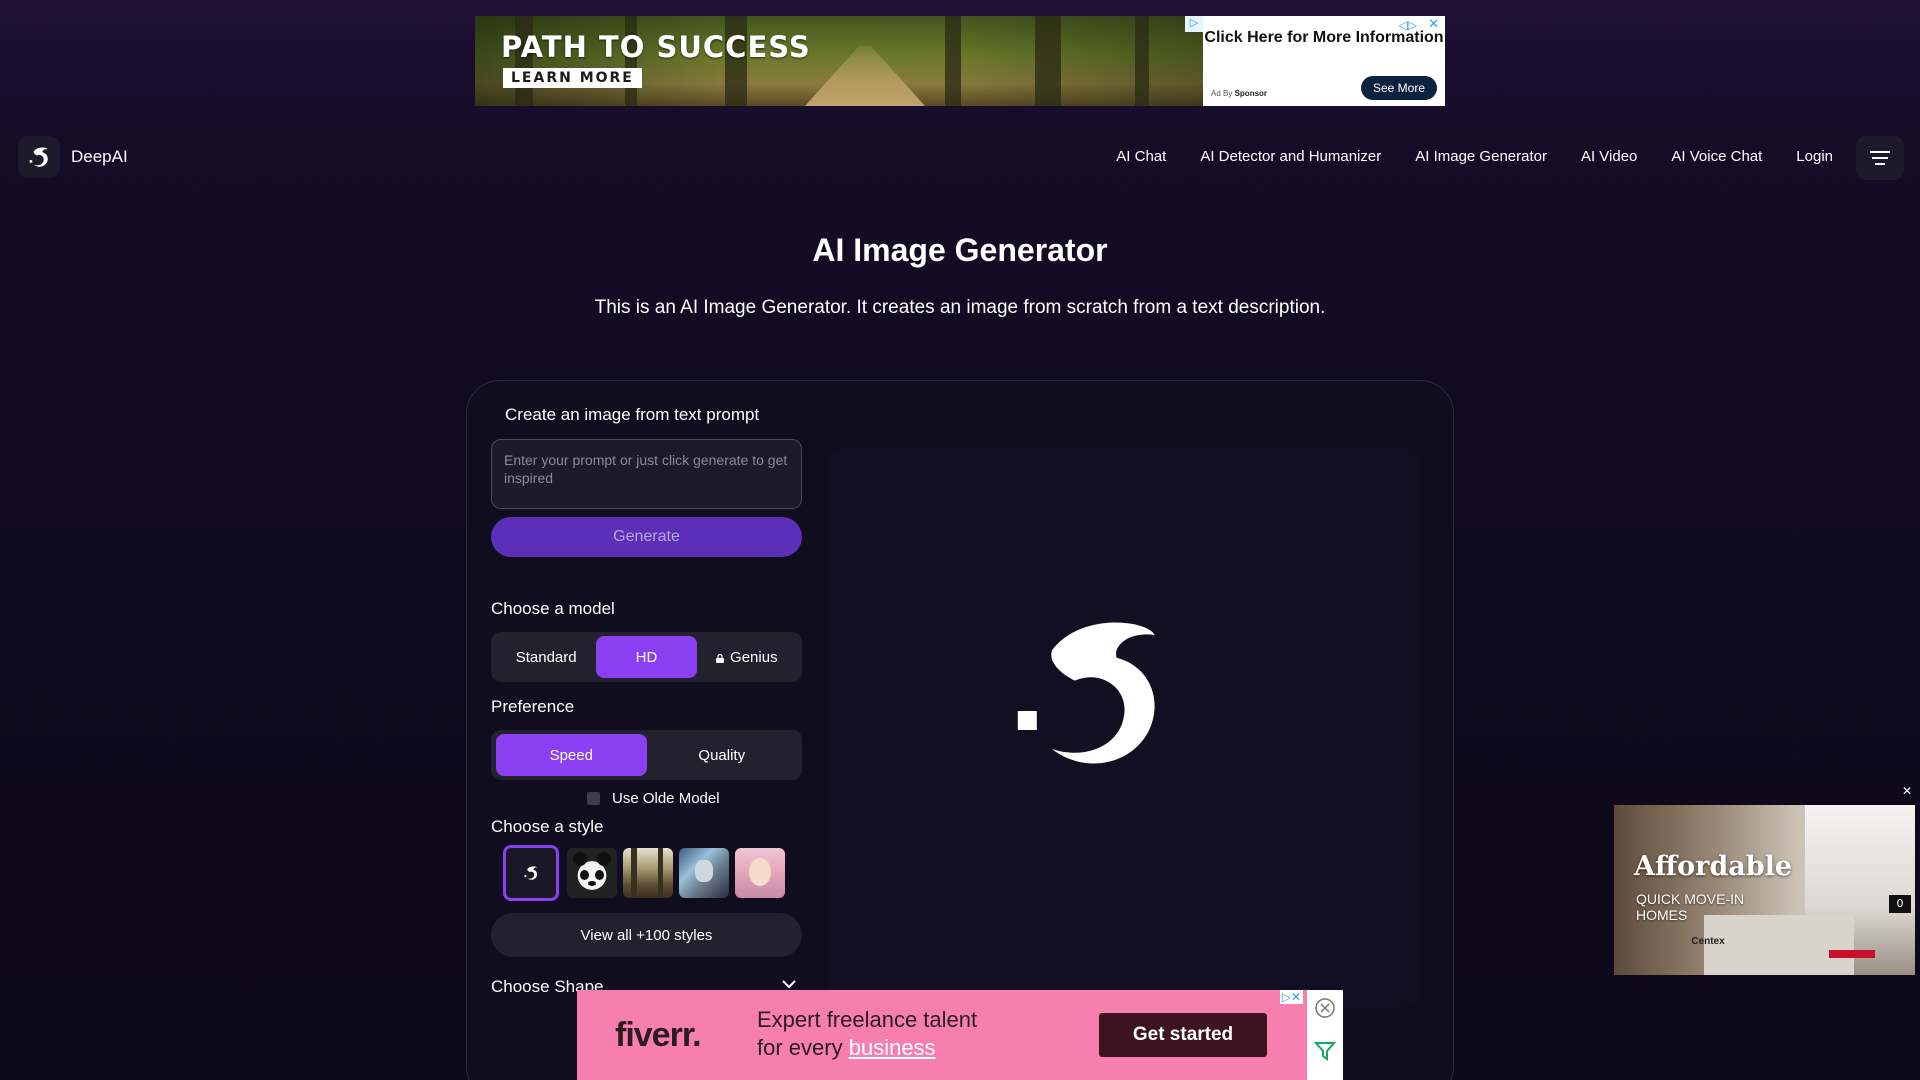 The height and width of the screenshot is (1080, 1920). I want to click on ad-headline: PATH TO SUCCESS, so click(656, 47).